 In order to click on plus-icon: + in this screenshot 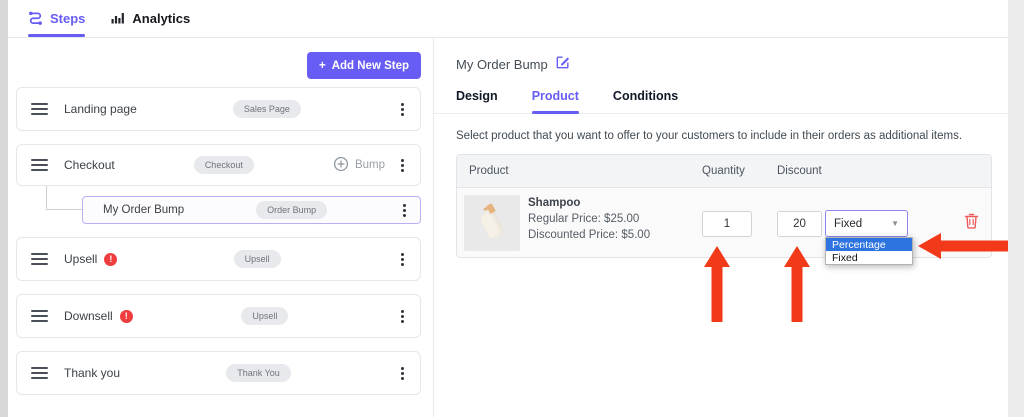, I will do `click(322, 65)`.